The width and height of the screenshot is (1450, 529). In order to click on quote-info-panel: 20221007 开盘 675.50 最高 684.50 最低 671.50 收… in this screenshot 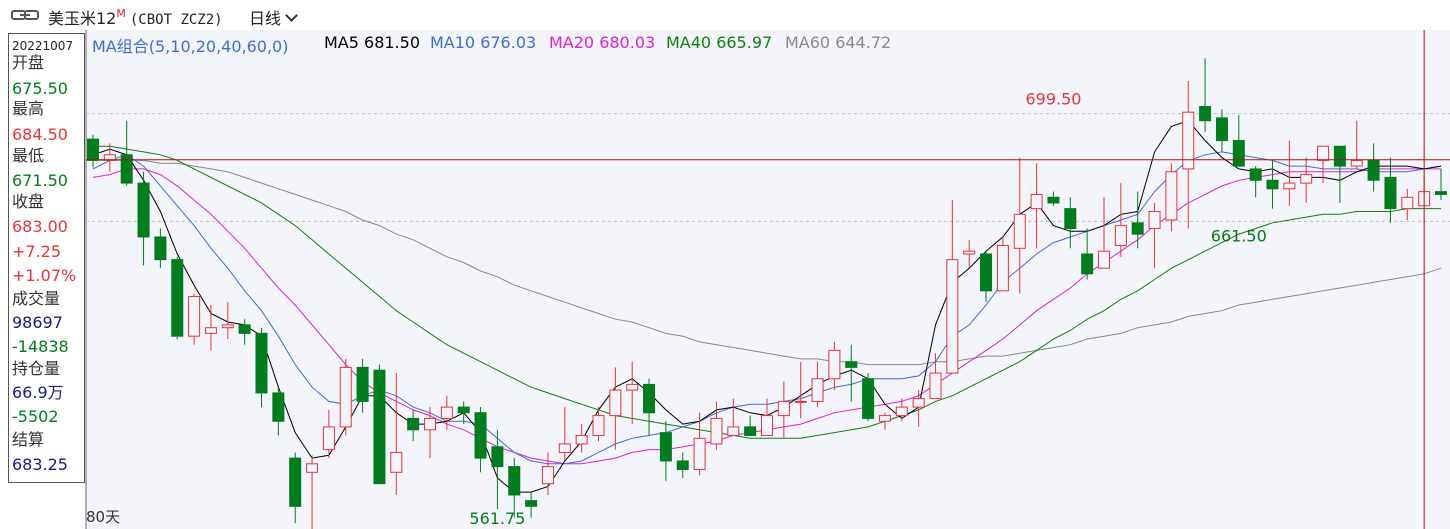, I will do `click(46, 258)`.